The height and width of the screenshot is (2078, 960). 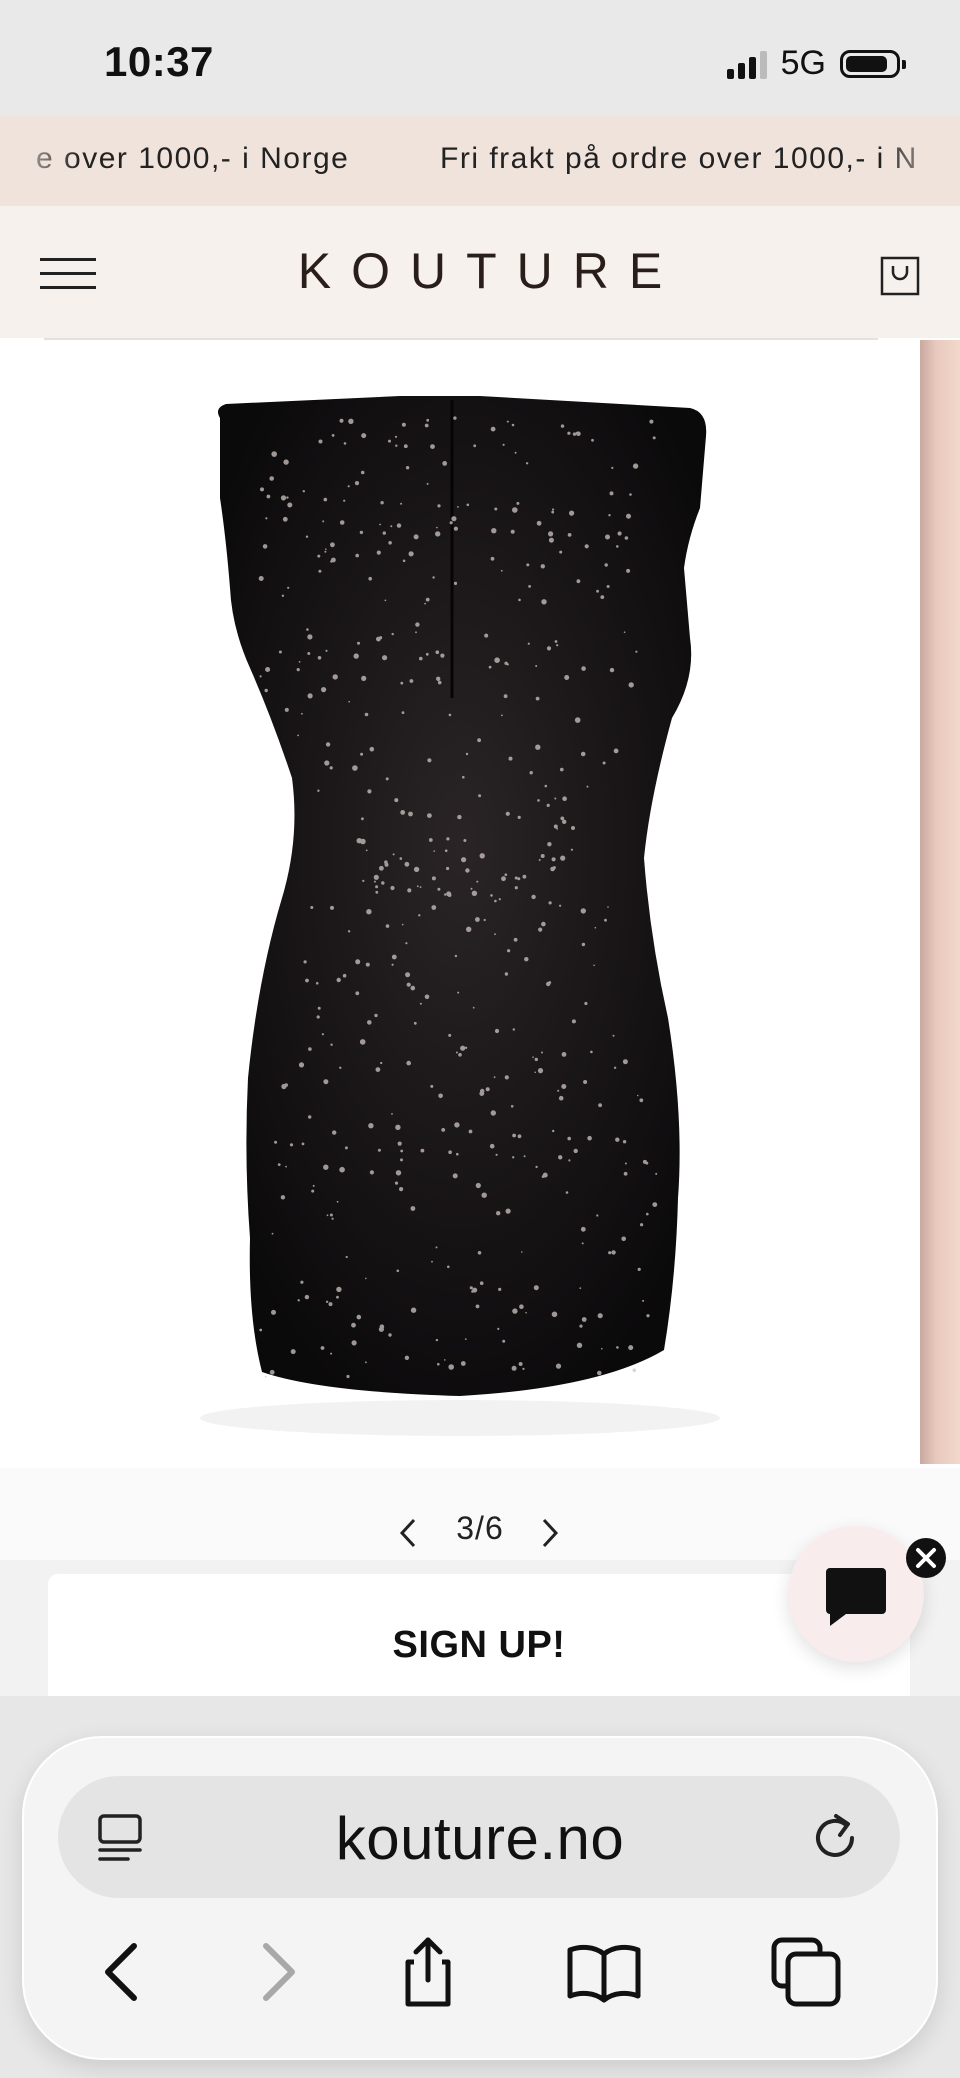 I want to click on share-icon, so click(x=428, y=1972).